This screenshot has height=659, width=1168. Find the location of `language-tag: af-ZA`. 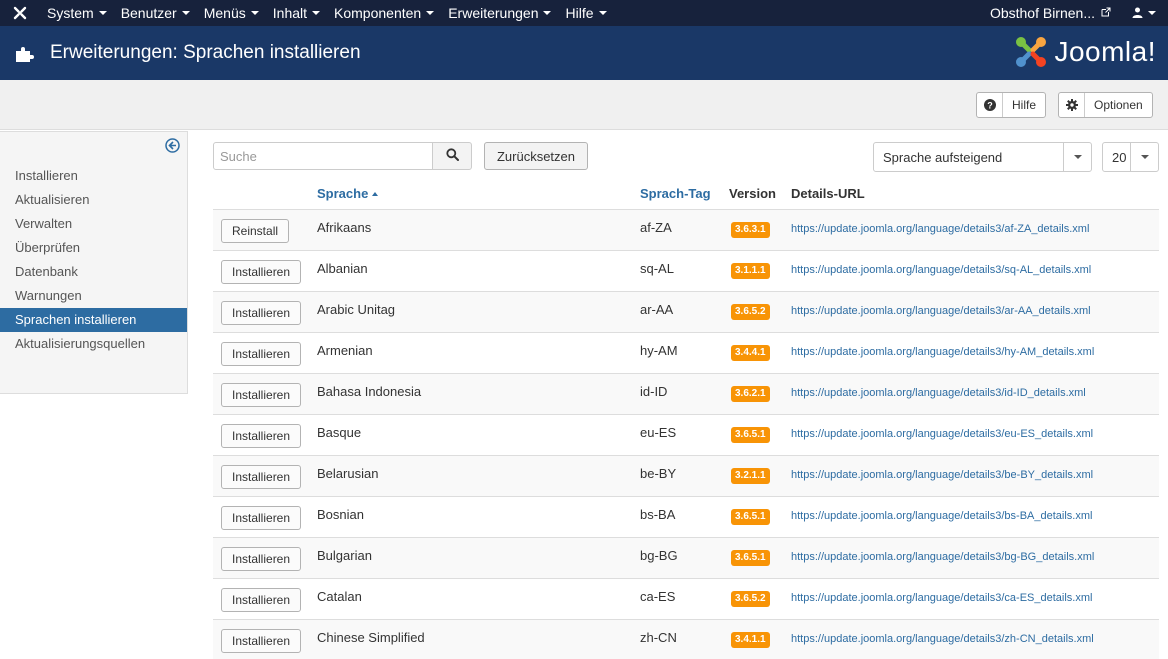

language-tag: af-ZA is located at coordinates (656, 227).